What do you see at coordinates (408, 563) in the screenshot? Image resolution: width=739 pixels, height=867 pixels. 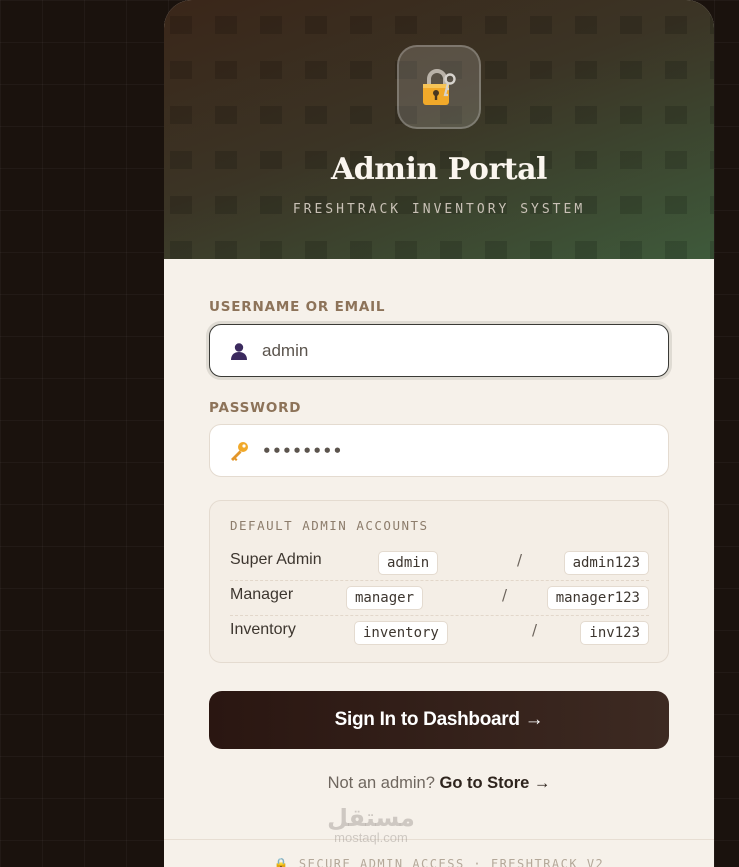 I see `account-username: admin` at bounding box center [408, 563].